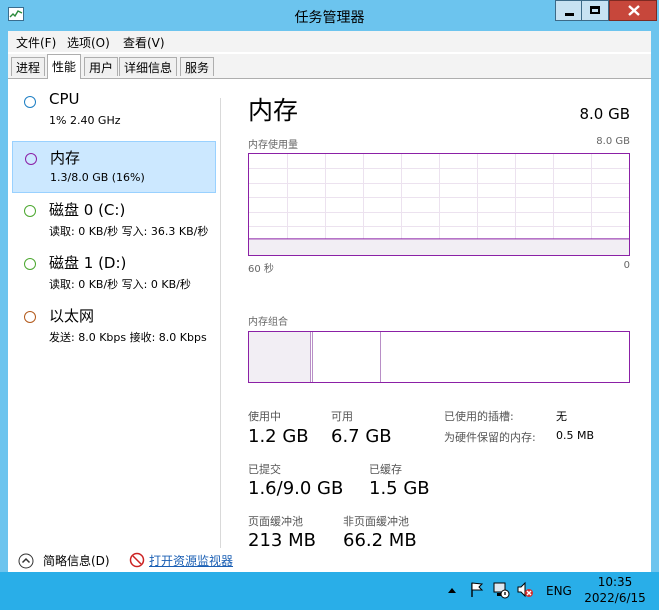 Image resolution: width=659 pixels, height=610 pixels. What do you see at coordinates (439, 246) in the screenshot?
I see `memory-usage-area` at bounding box center [439, 246].